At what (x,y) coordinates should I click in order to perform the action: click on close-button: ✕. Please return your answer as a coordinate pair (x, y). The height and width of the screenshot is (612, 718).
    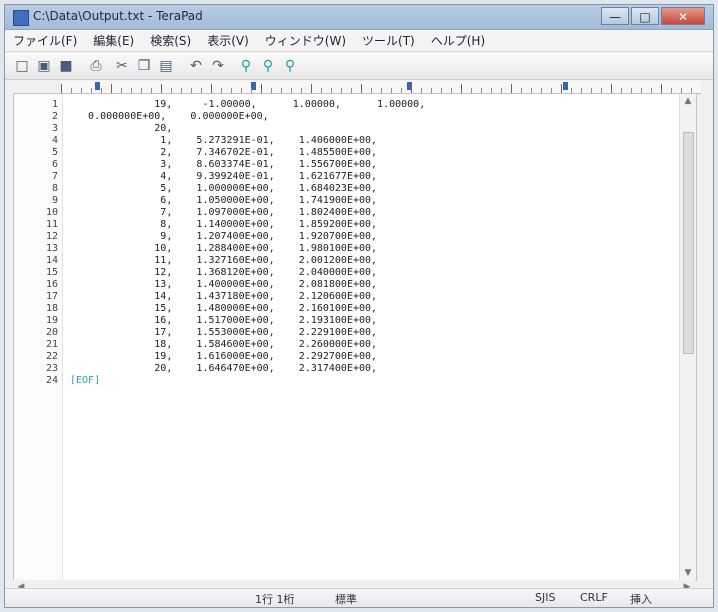
    Looking at the image, I should click on (683, 16).